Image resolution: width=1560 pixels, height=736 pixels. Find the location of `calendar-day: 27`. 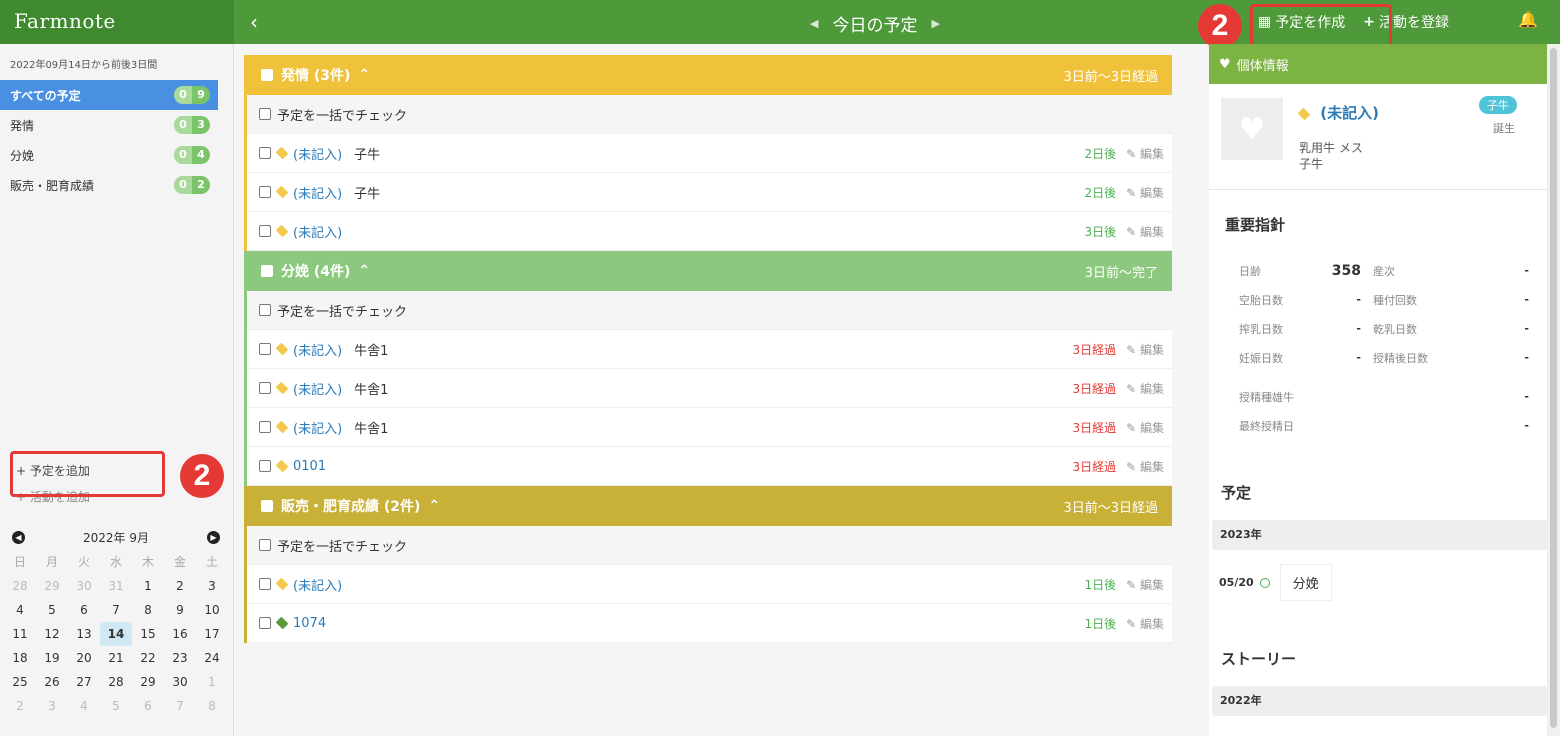

calendar-day: 27 is located at coordinates (84, 682).